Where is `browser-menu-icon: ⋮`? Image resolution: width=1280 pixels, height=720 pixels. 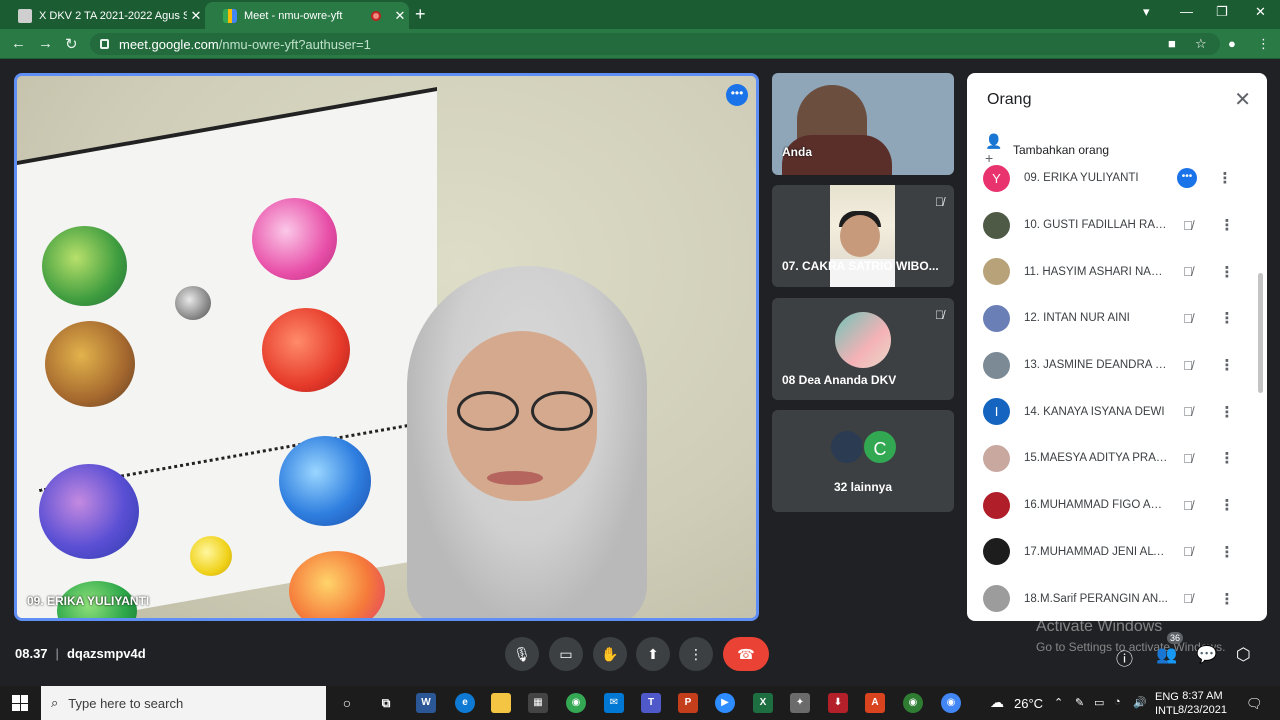
browser-menu-icon: ⋮ is located at coordinates (1263, 44).